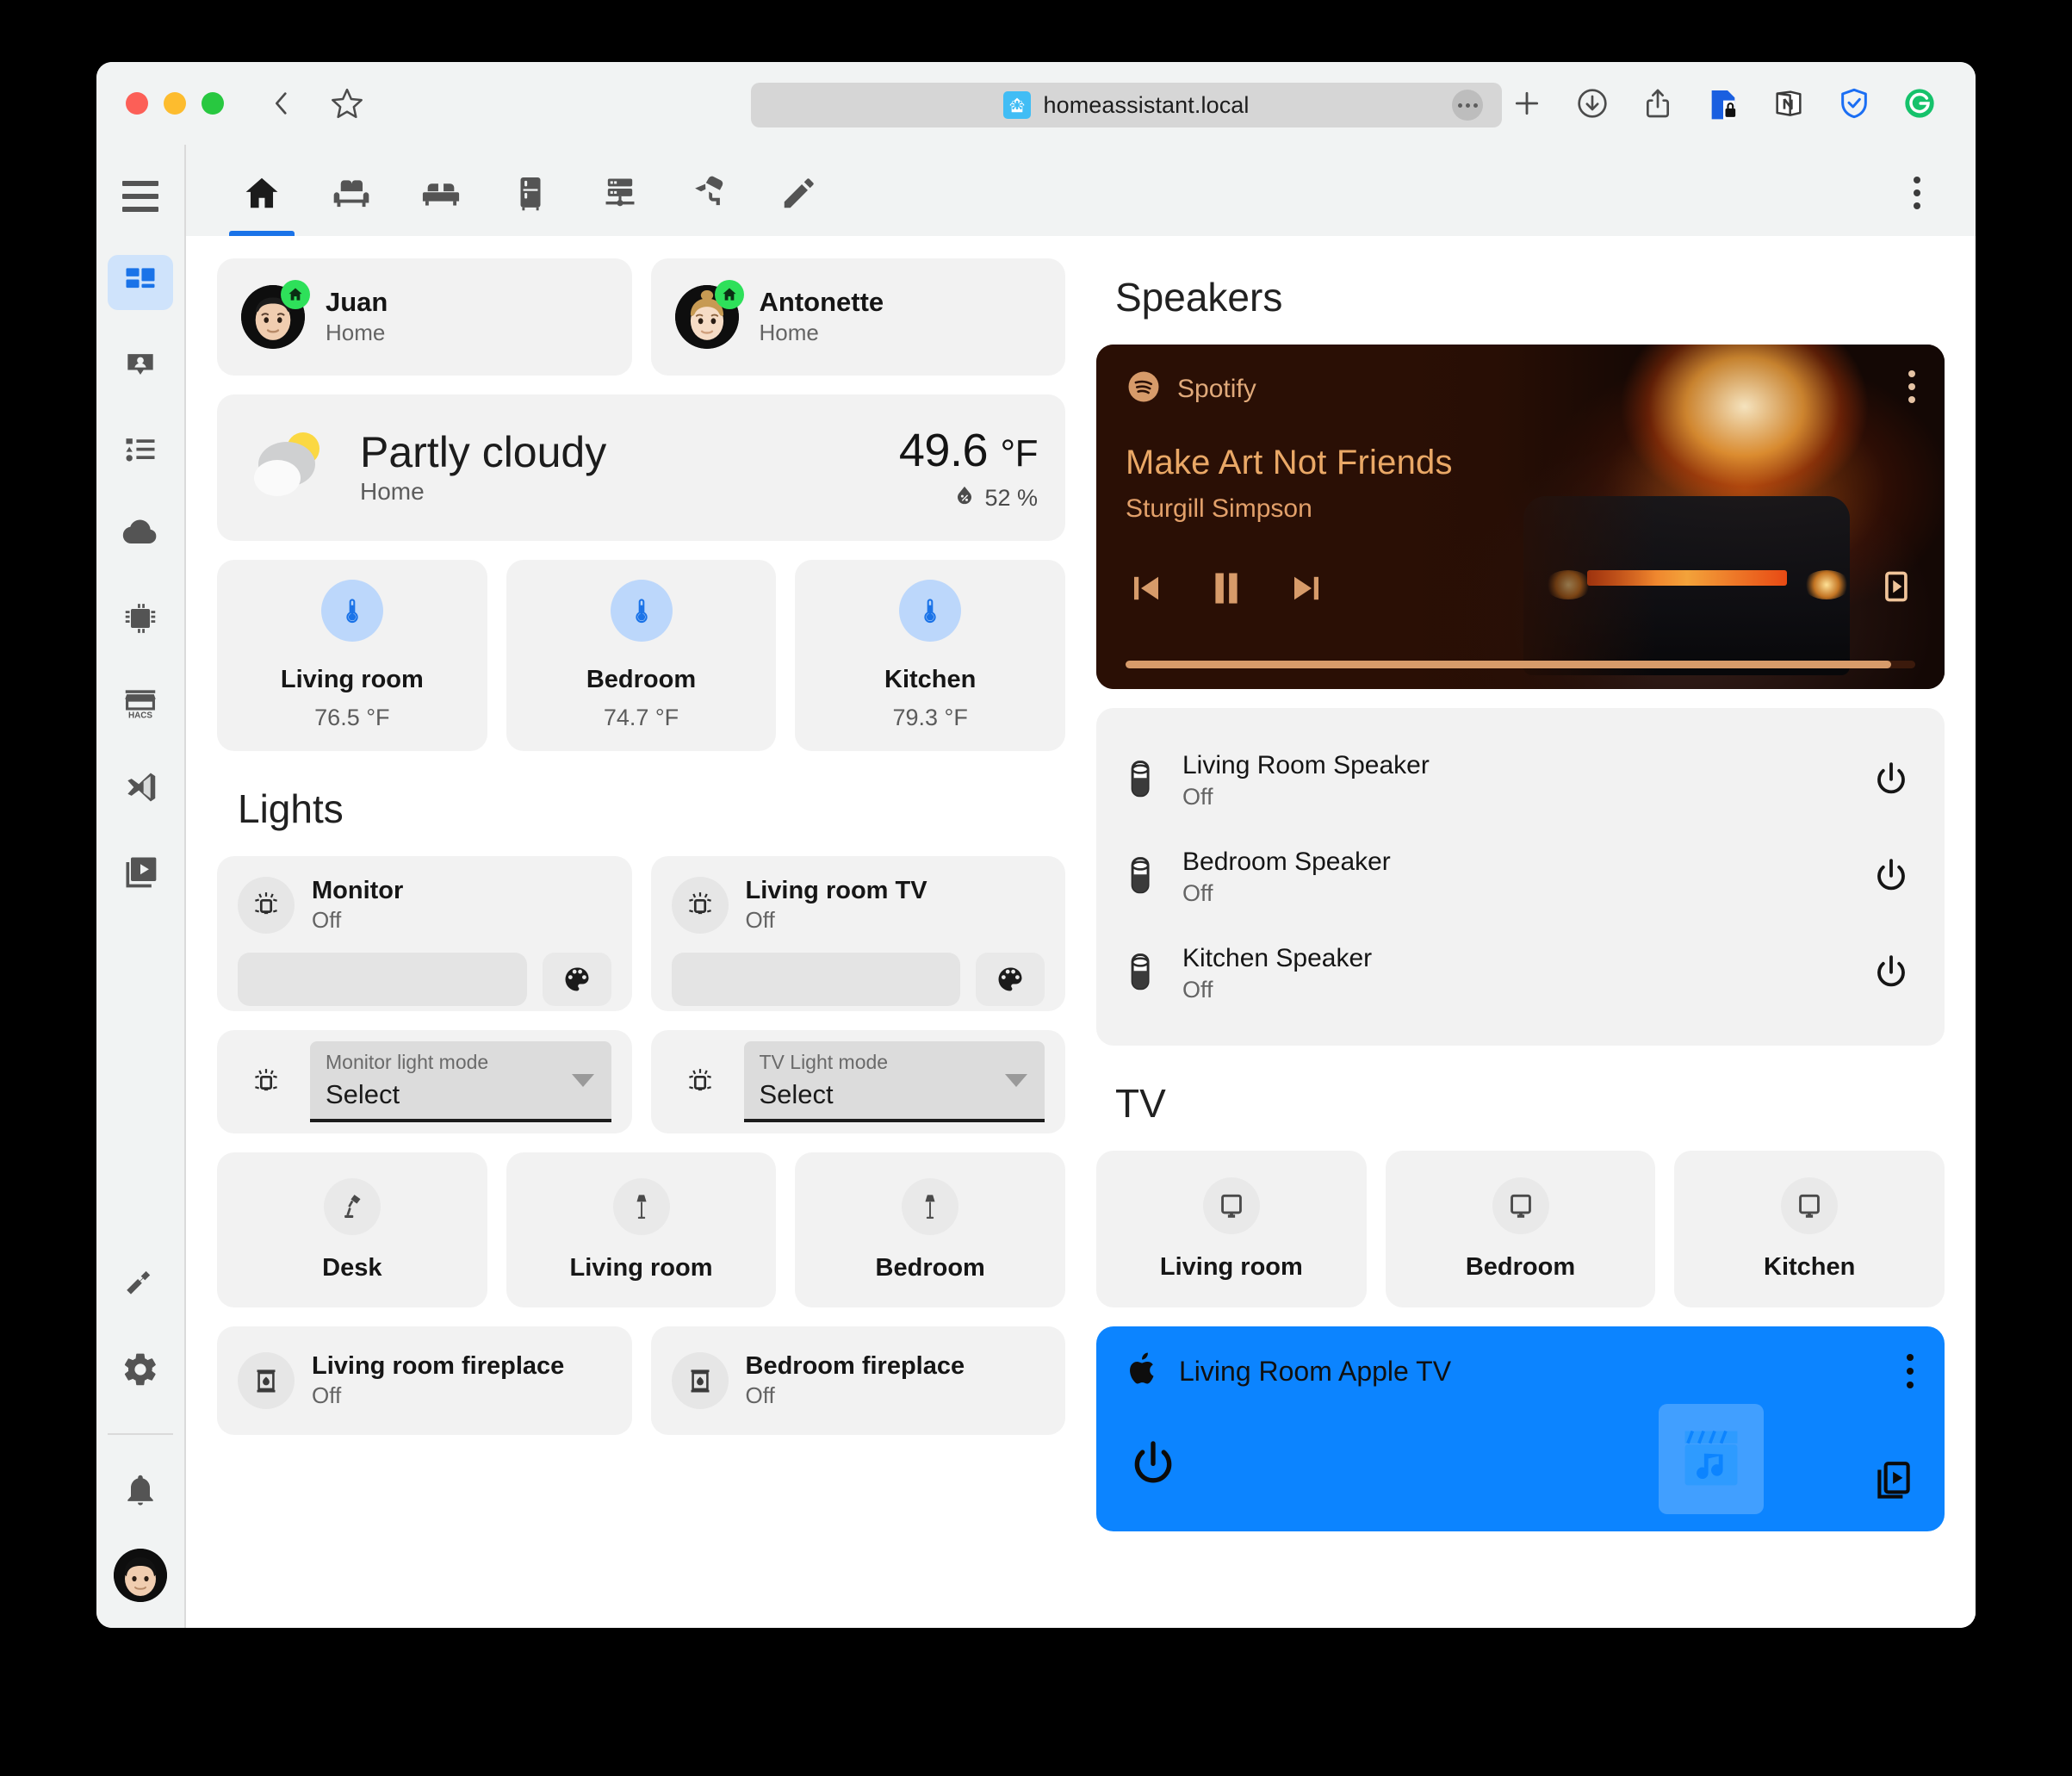  Describe the element at coordinates (407, 1062) in the screenshot. I see `select-label: Monitor light mode` at that location.